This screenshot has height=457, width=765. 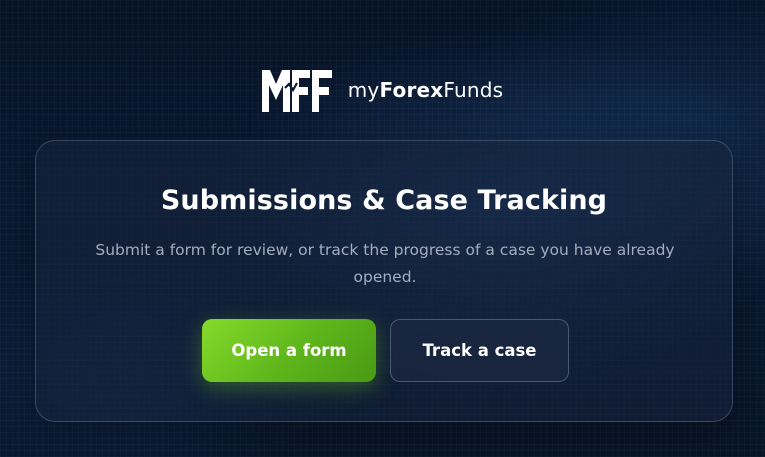 I want to click on card-title: Submissions & Case Tracking, so click(x=384, y=200).